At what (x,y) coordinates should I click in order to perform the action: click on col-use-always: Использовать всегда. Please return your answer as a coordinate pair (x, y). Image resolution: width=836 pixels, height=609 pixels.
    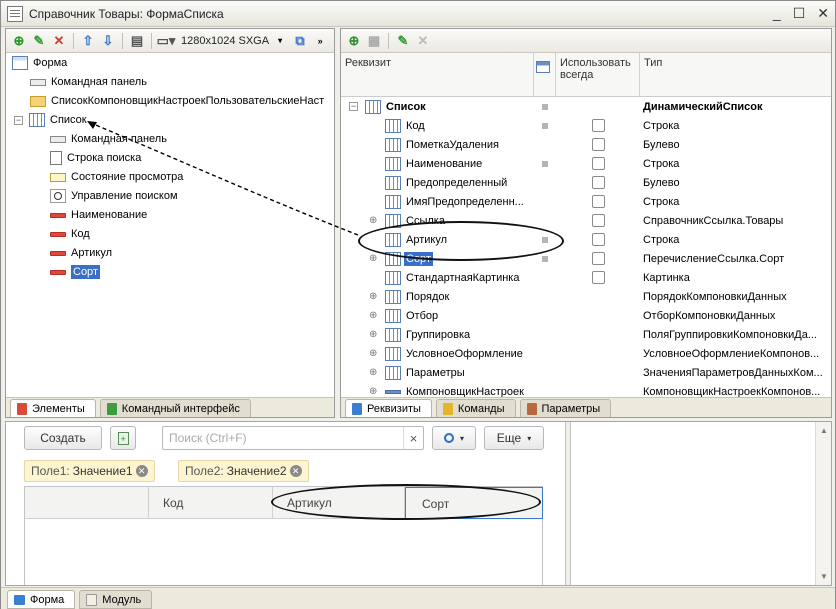
    Looking at the image, I should click on (598, 74).